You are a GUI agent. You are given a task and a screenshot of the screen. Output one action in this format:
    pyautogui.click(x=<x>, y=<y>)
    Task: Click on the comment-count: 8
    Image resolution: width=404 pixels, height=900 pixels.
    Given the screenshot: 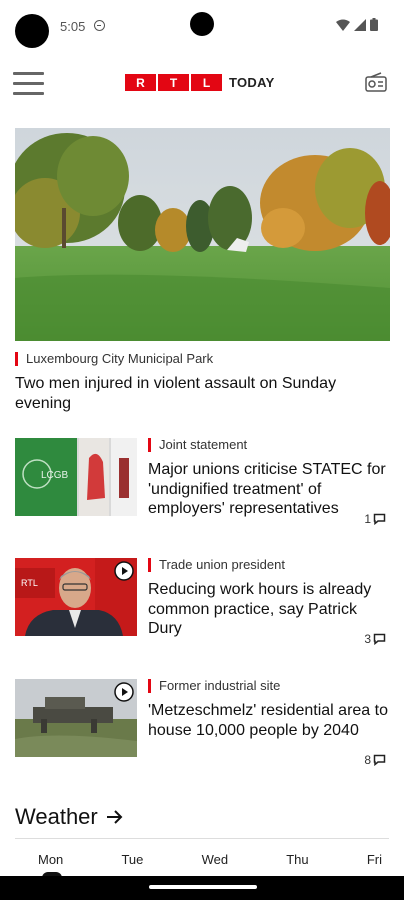 What is the action you would take?
    pyautogui.click(x=375, y=760)
    